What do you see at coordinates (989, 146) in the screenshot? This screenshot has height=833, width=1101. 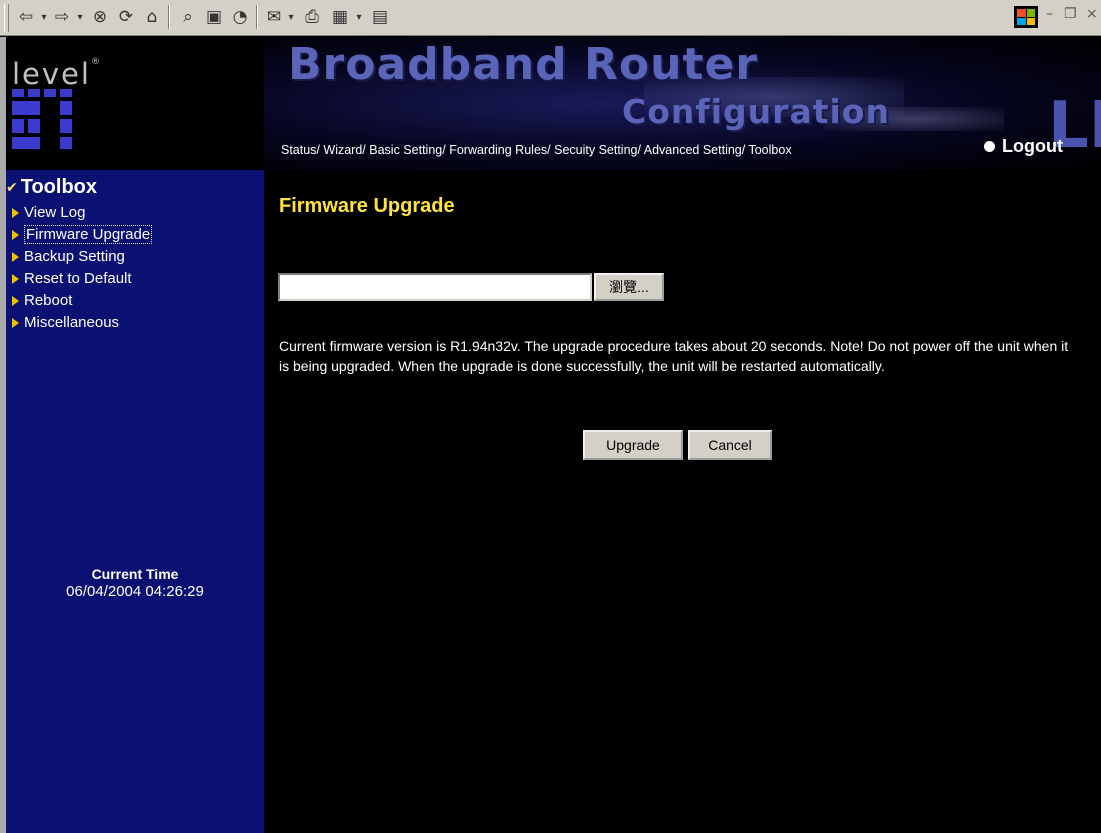 I see `bullet-icon` at bounding box center [989, 146].